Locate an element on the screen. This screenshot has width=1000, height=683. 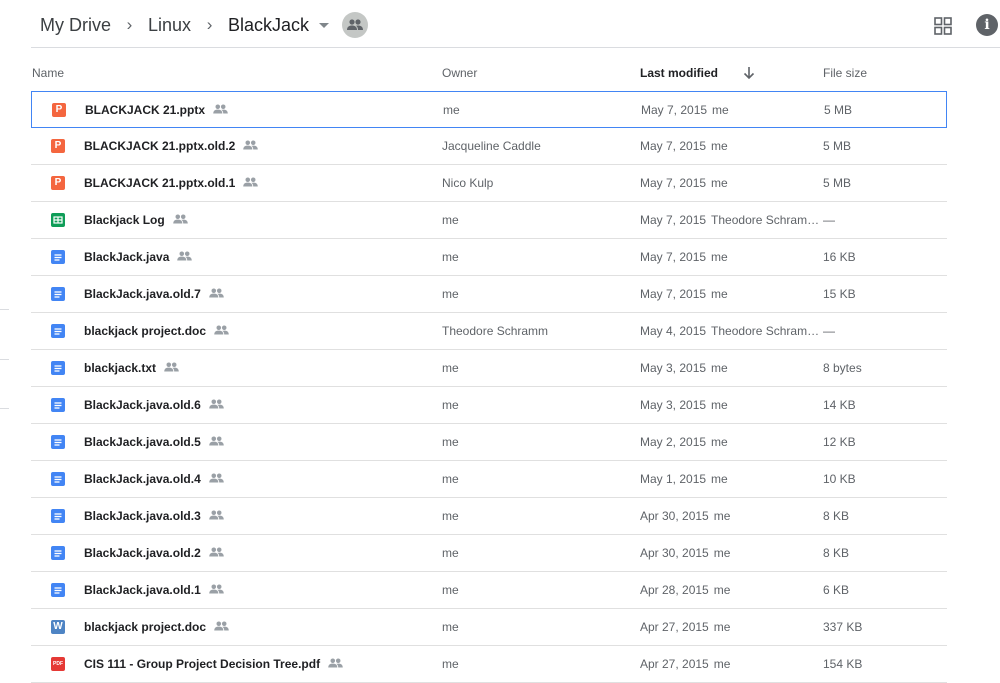
column-header-row: Name Owner Last modified File size is located at coordinates (489, 73).